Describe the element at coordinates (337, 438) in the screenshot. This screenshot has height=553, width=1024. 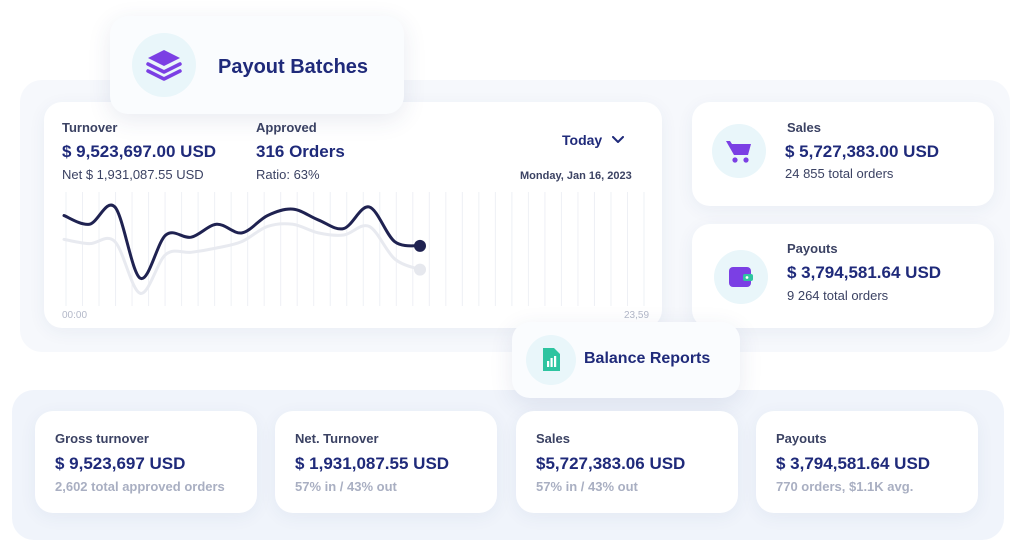
I see `stat-label: Net. Turnover` at that location.